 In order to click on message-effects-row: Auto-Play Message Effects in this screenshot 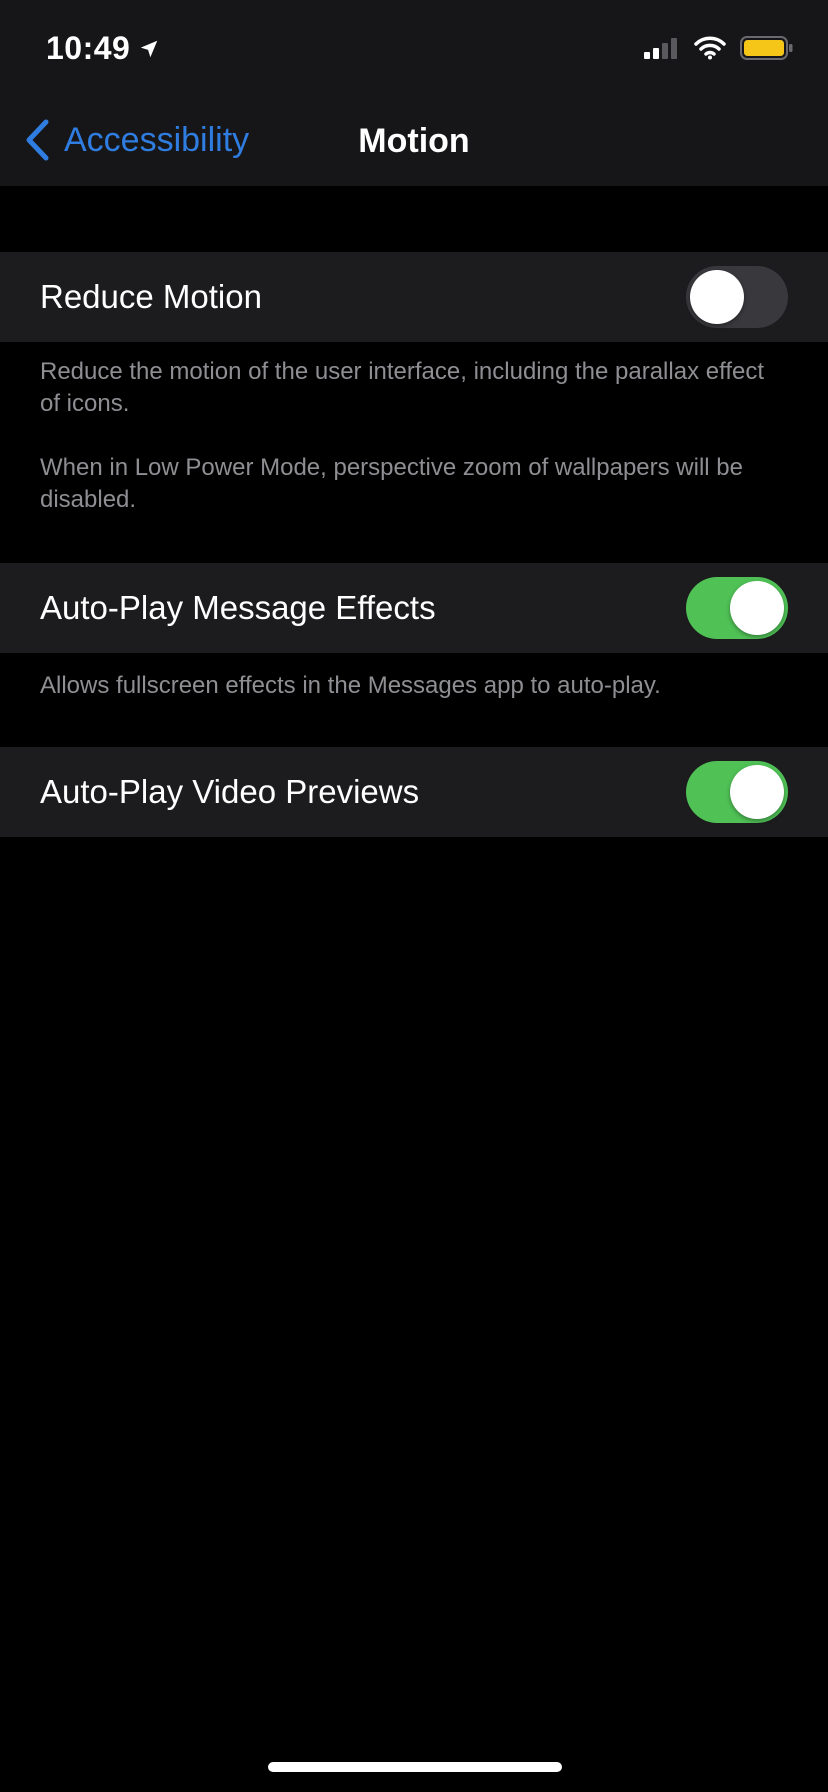, I will do `click(414, 608)`.